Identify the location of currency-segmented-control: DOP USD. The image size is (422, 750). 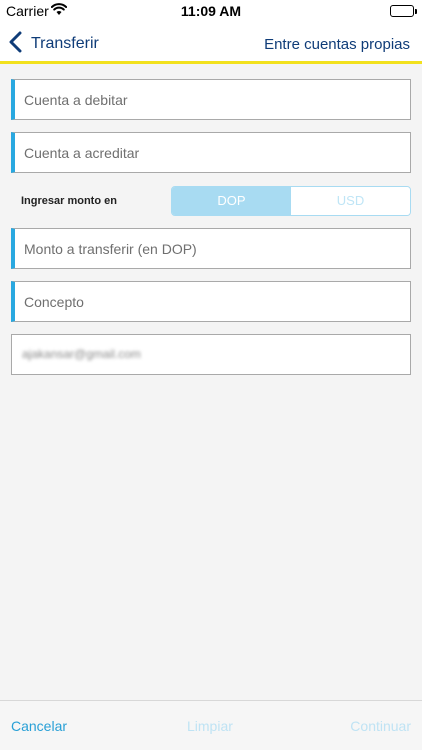
(291, 201).